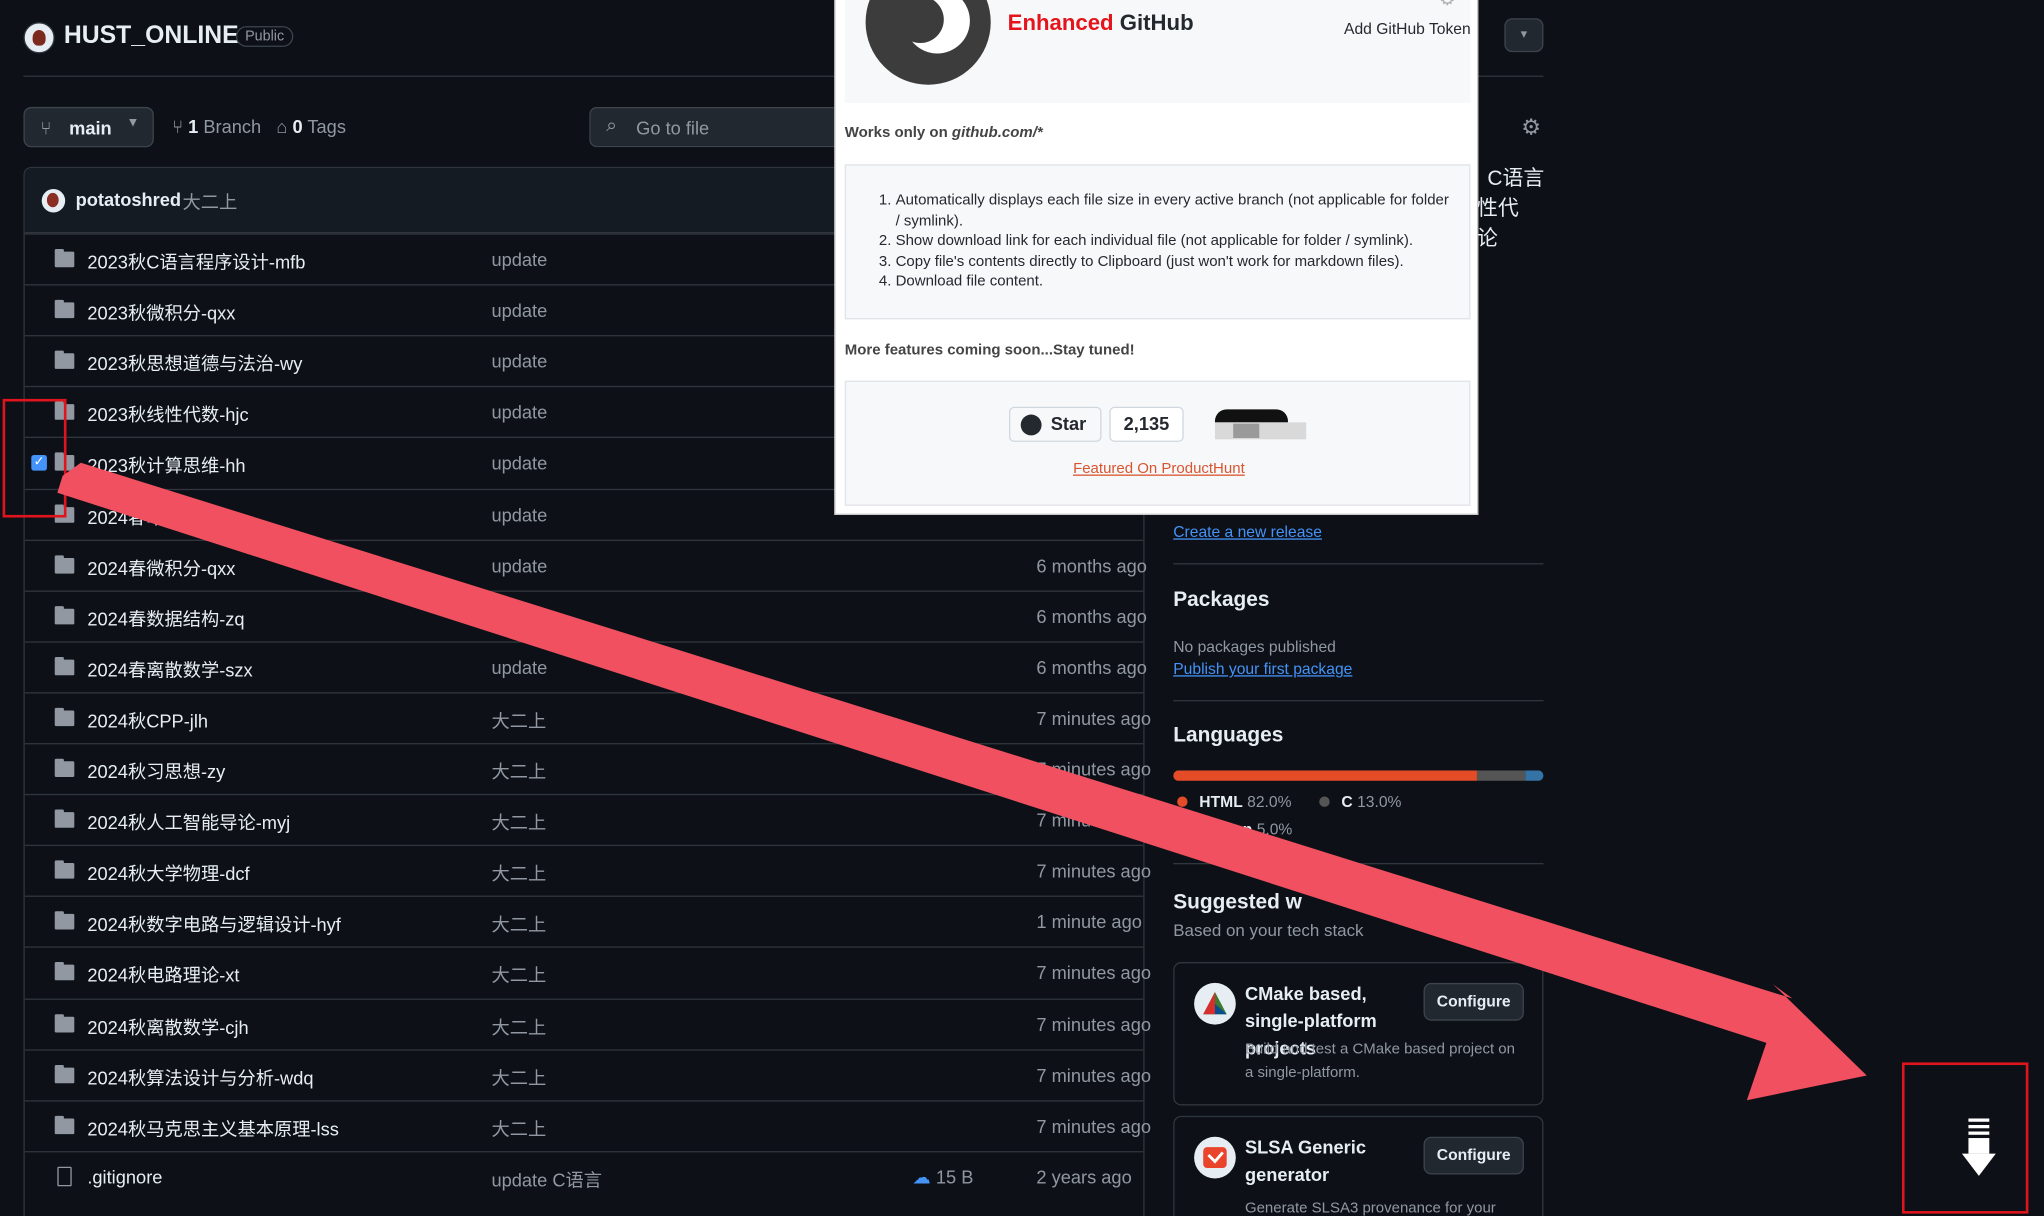 Image resolution: width=2044 pixels, height=1216 pixels. What do you see at coordinates (1531, 128) in the screenshot?
I see `gear-icon: ⚙` at bounding box center [1531, 128].